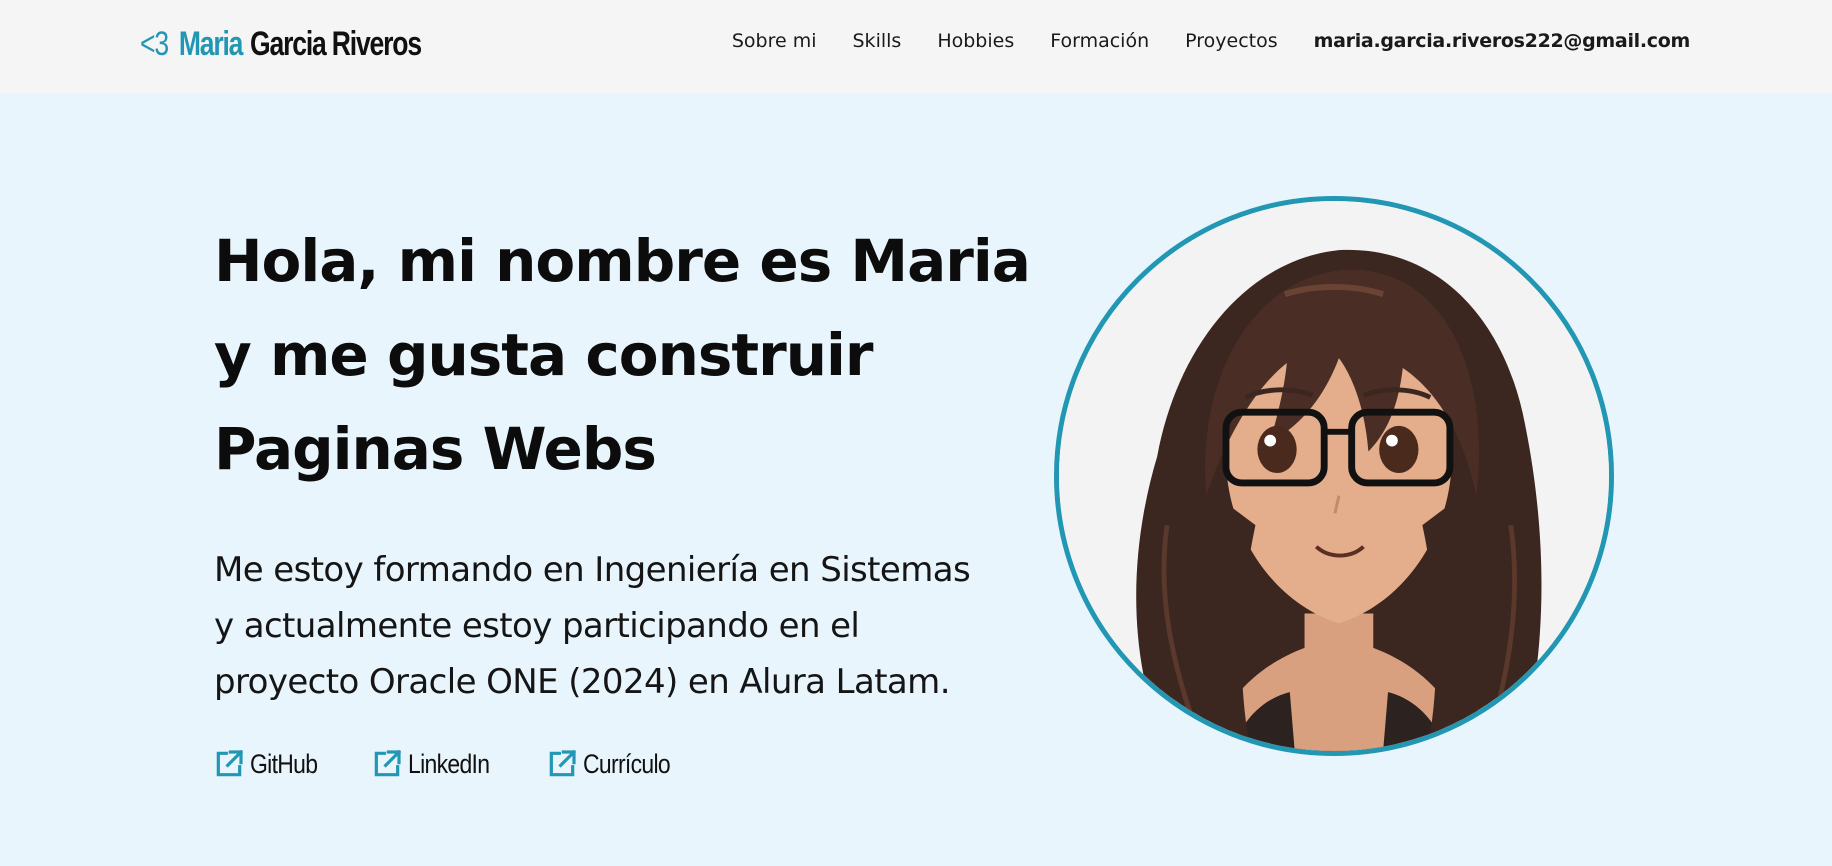  I want to click on curriculum-link-label: Currículo, so click(626, 763).